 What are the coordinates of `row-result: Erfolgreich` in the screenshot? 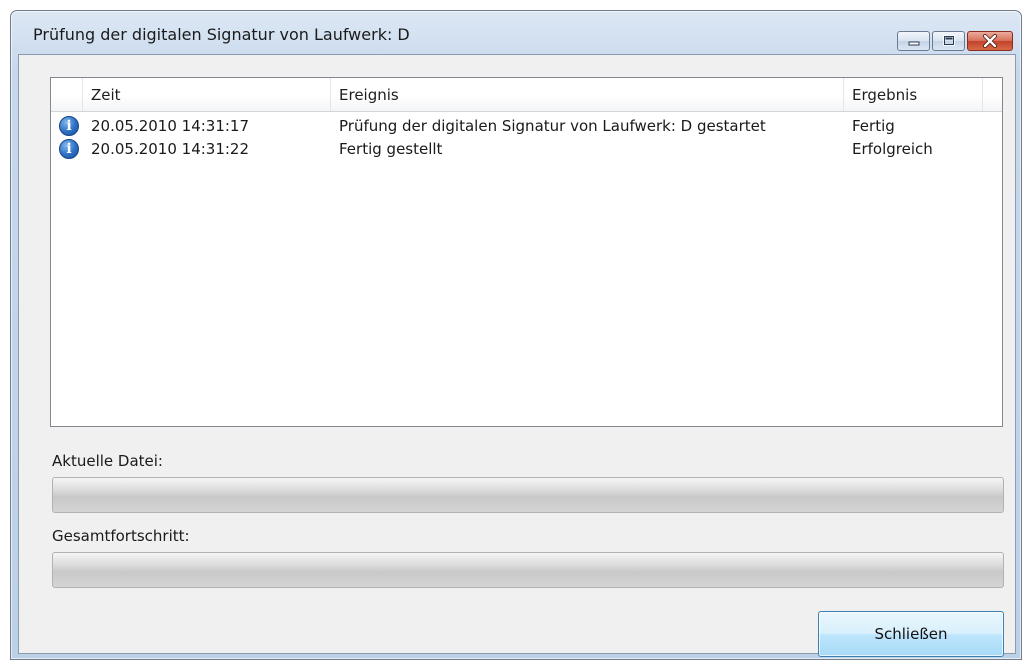 It's located at (892, 149).